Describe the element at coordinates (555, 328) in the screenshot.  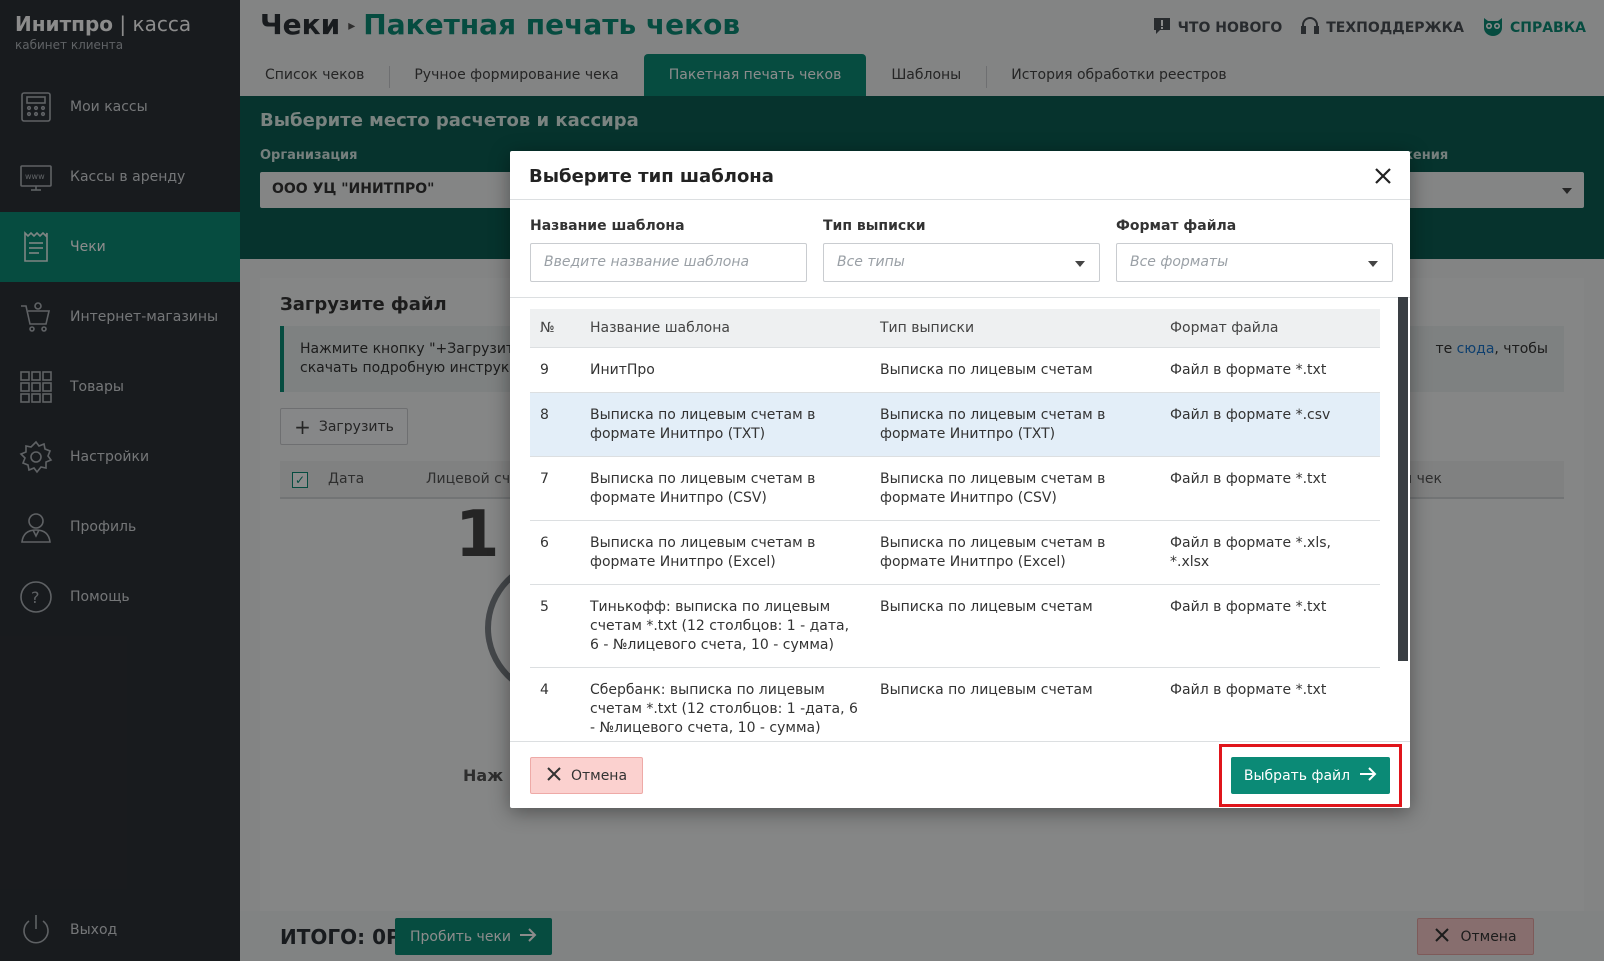
I see `col-number: №` at that location.